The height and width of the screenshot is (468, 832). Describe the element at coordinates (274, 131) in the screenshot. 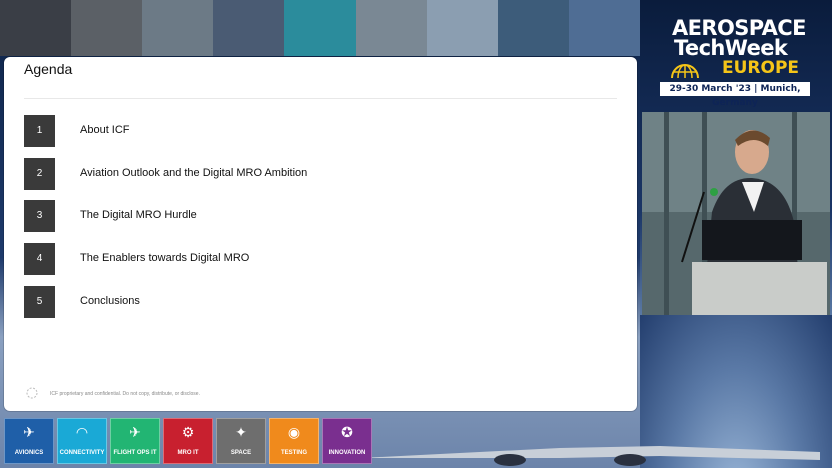

I see `agenda-item: 1 About ICF` at that location.